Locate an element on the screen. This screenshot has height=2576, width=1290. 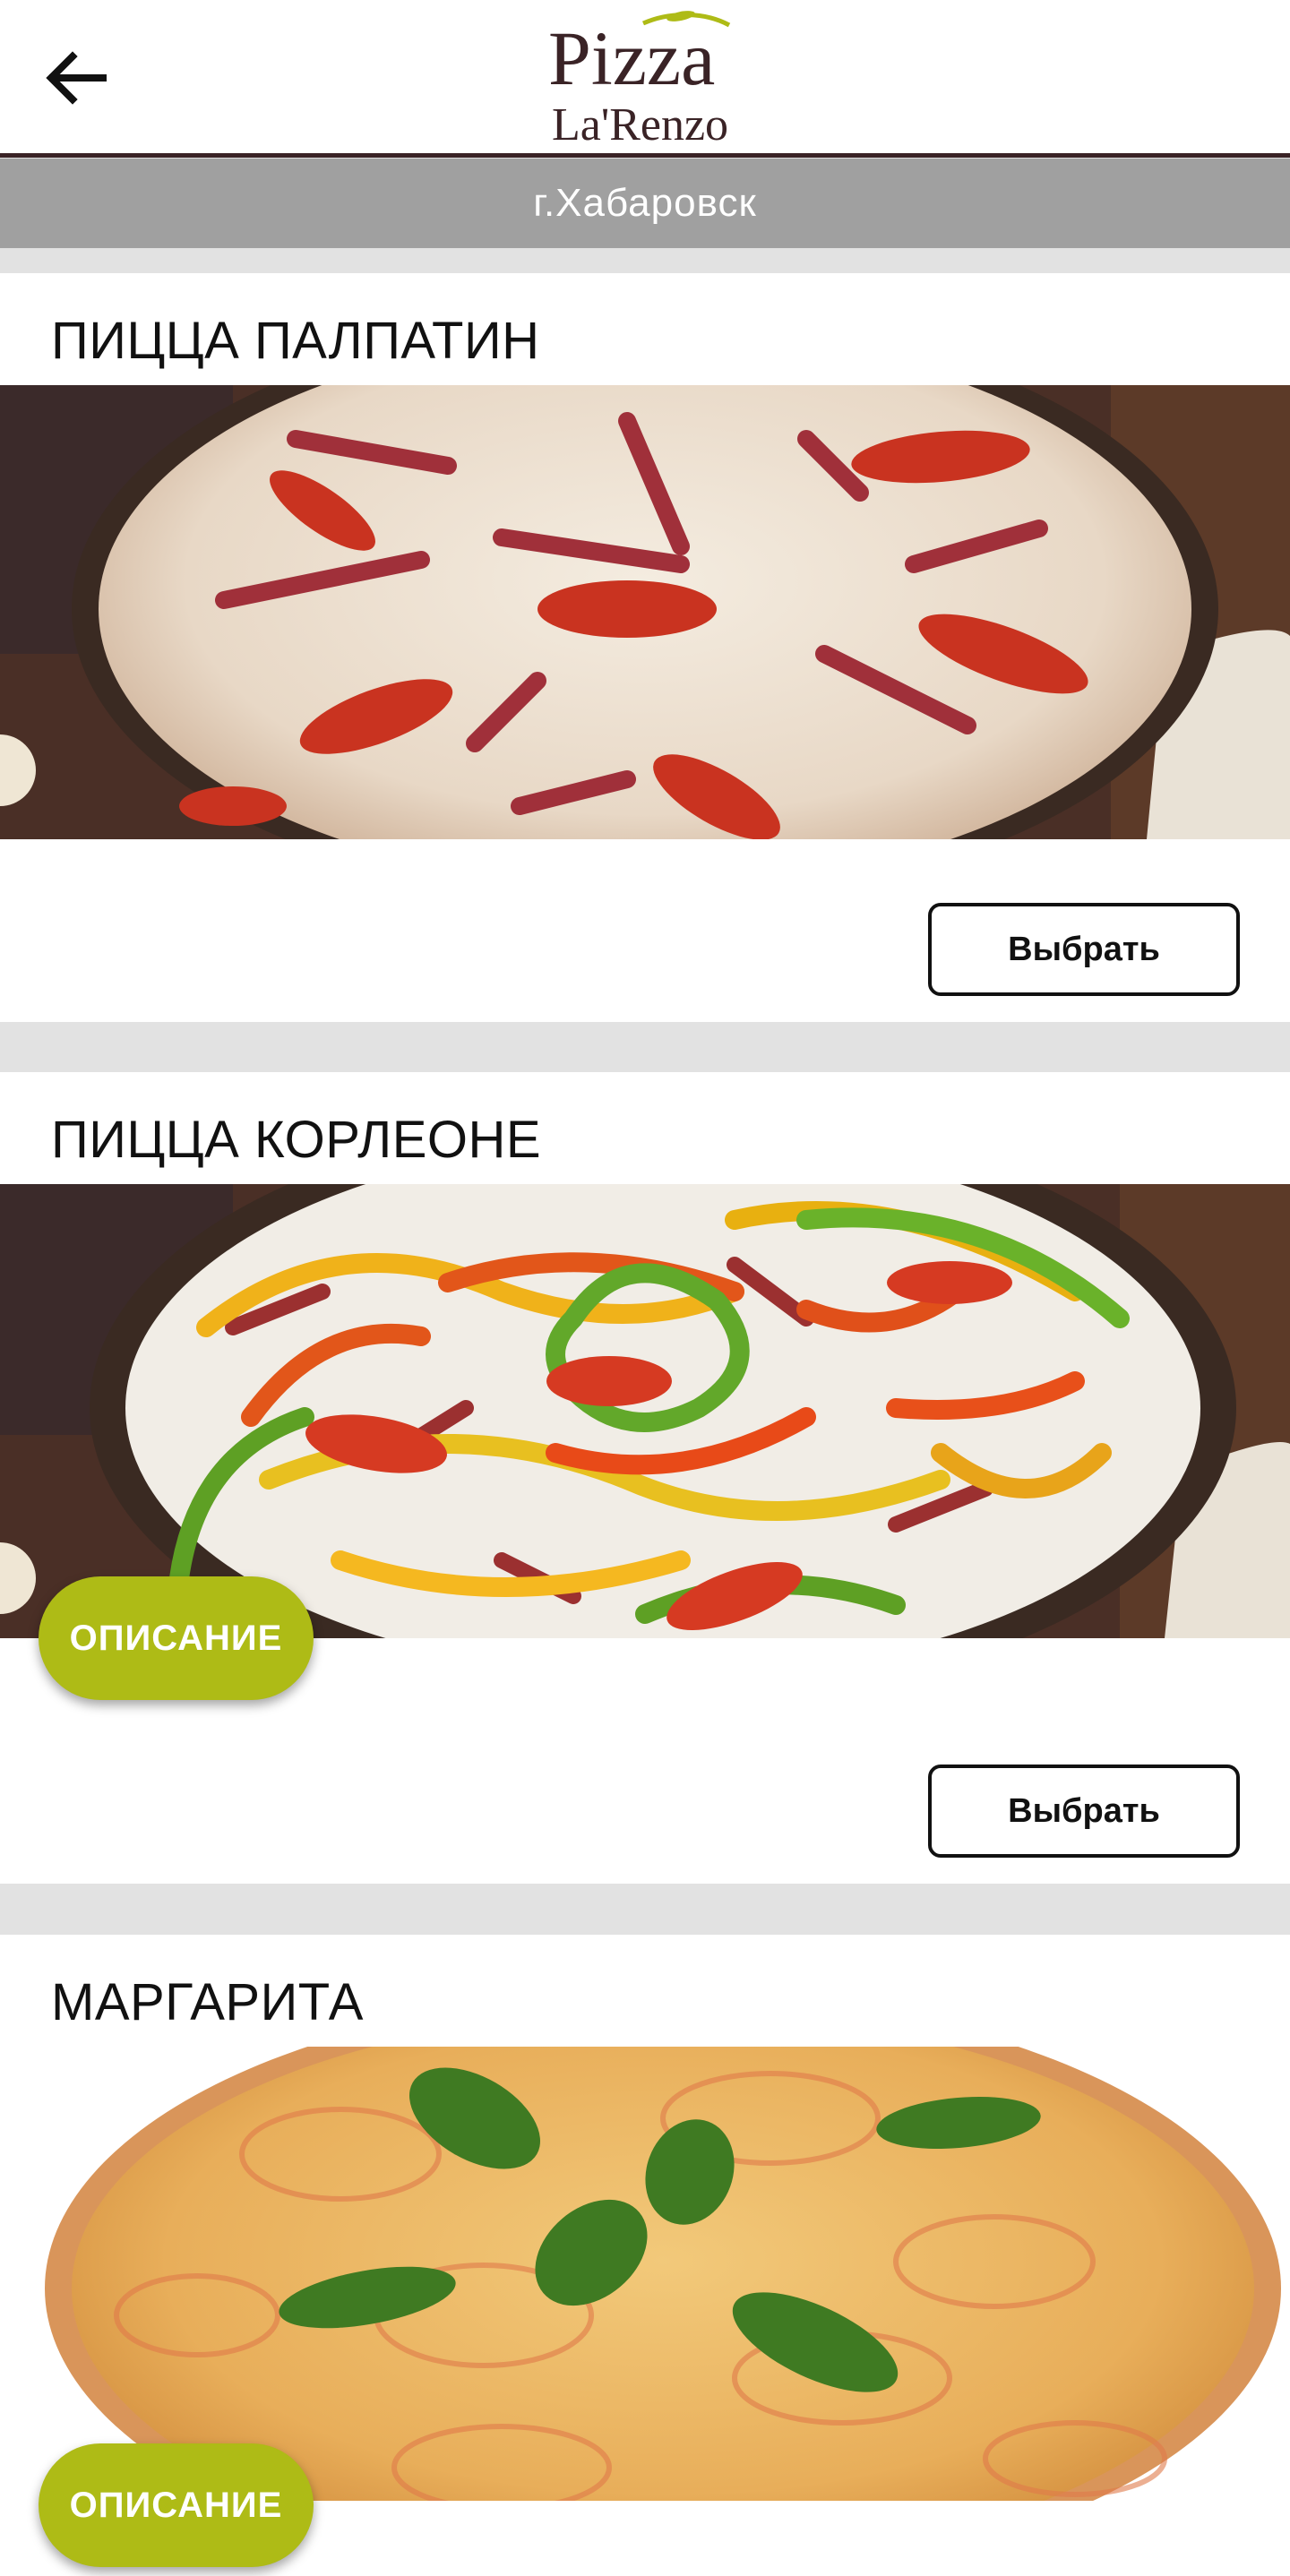
arrow-left-icon is located at coordinates (76, 78).